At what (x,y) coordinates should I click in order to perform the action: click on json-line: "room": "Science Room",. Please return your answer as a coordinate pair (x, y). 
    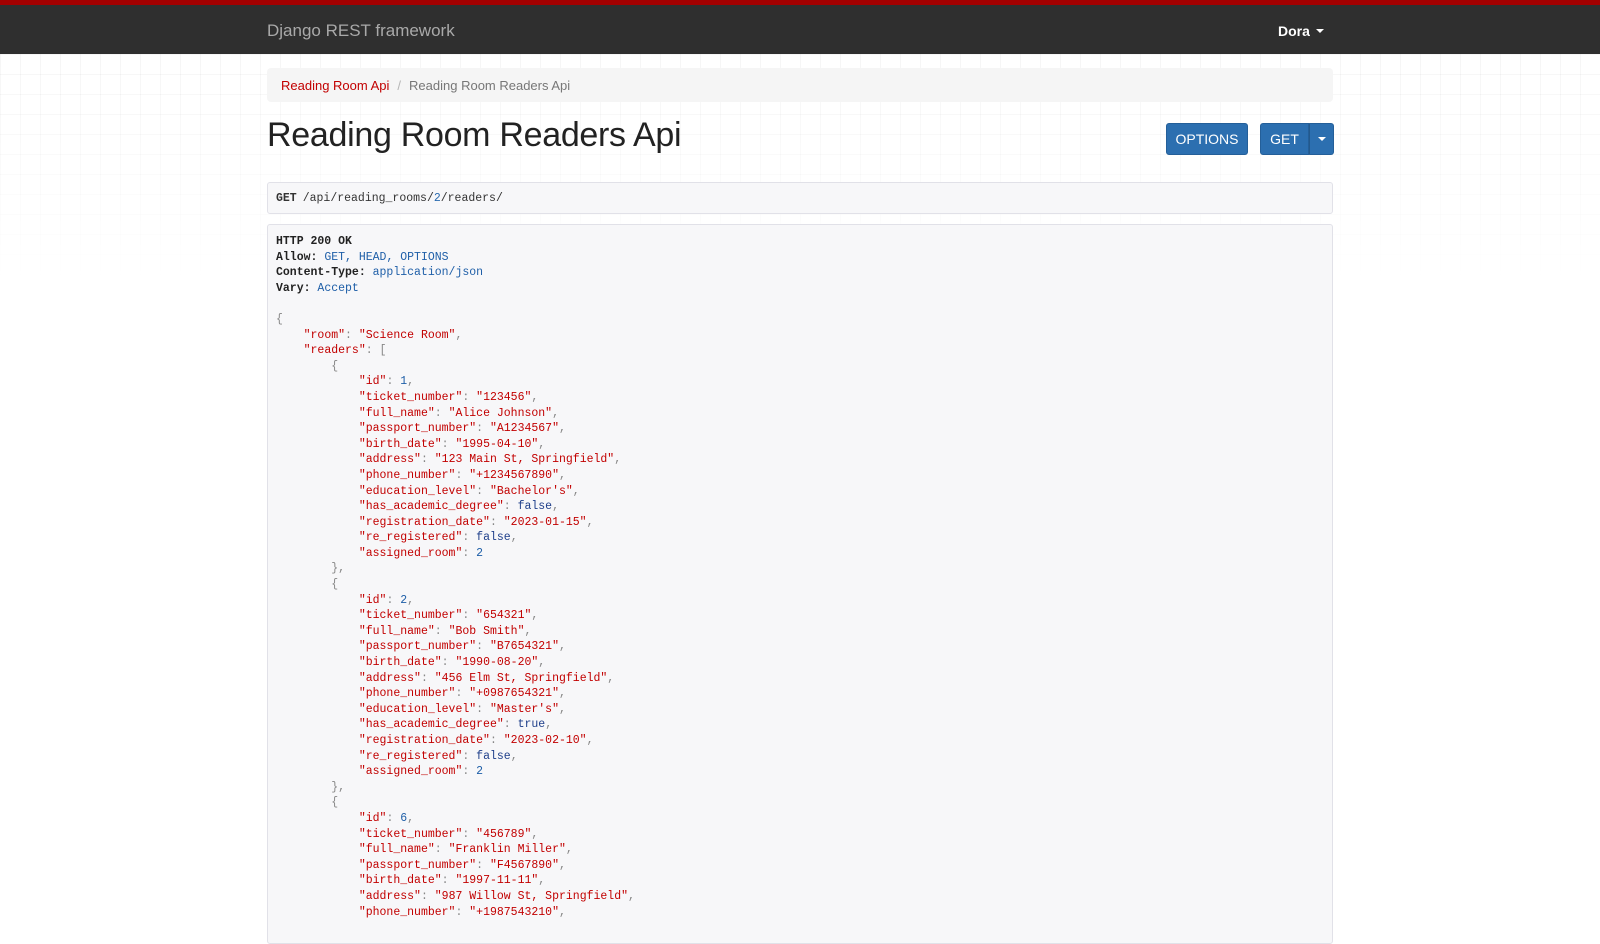
    Looking at the image, I should click on (383, 335).